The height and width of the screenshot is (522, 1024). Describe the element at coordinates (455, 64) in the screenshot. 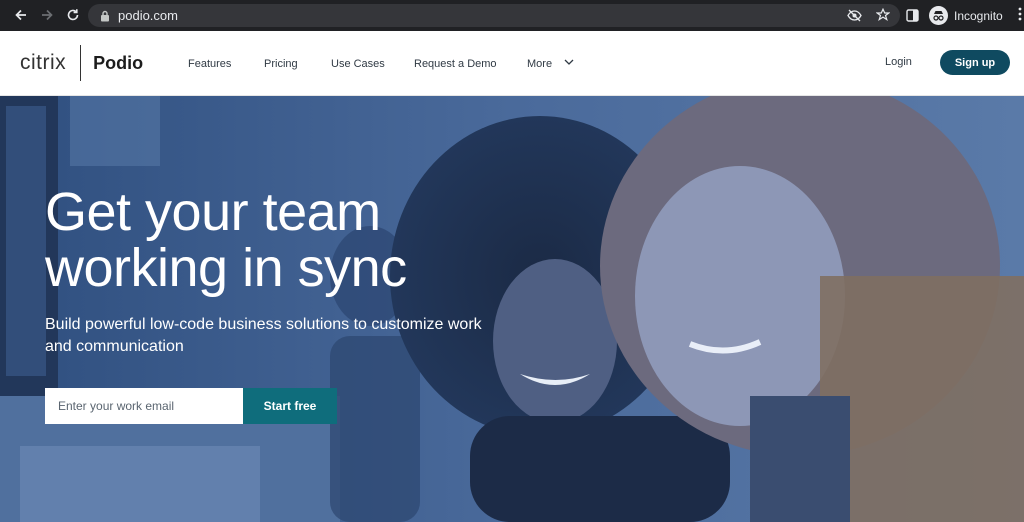

I see `nav-request-demo: Request a Demo` at that location.